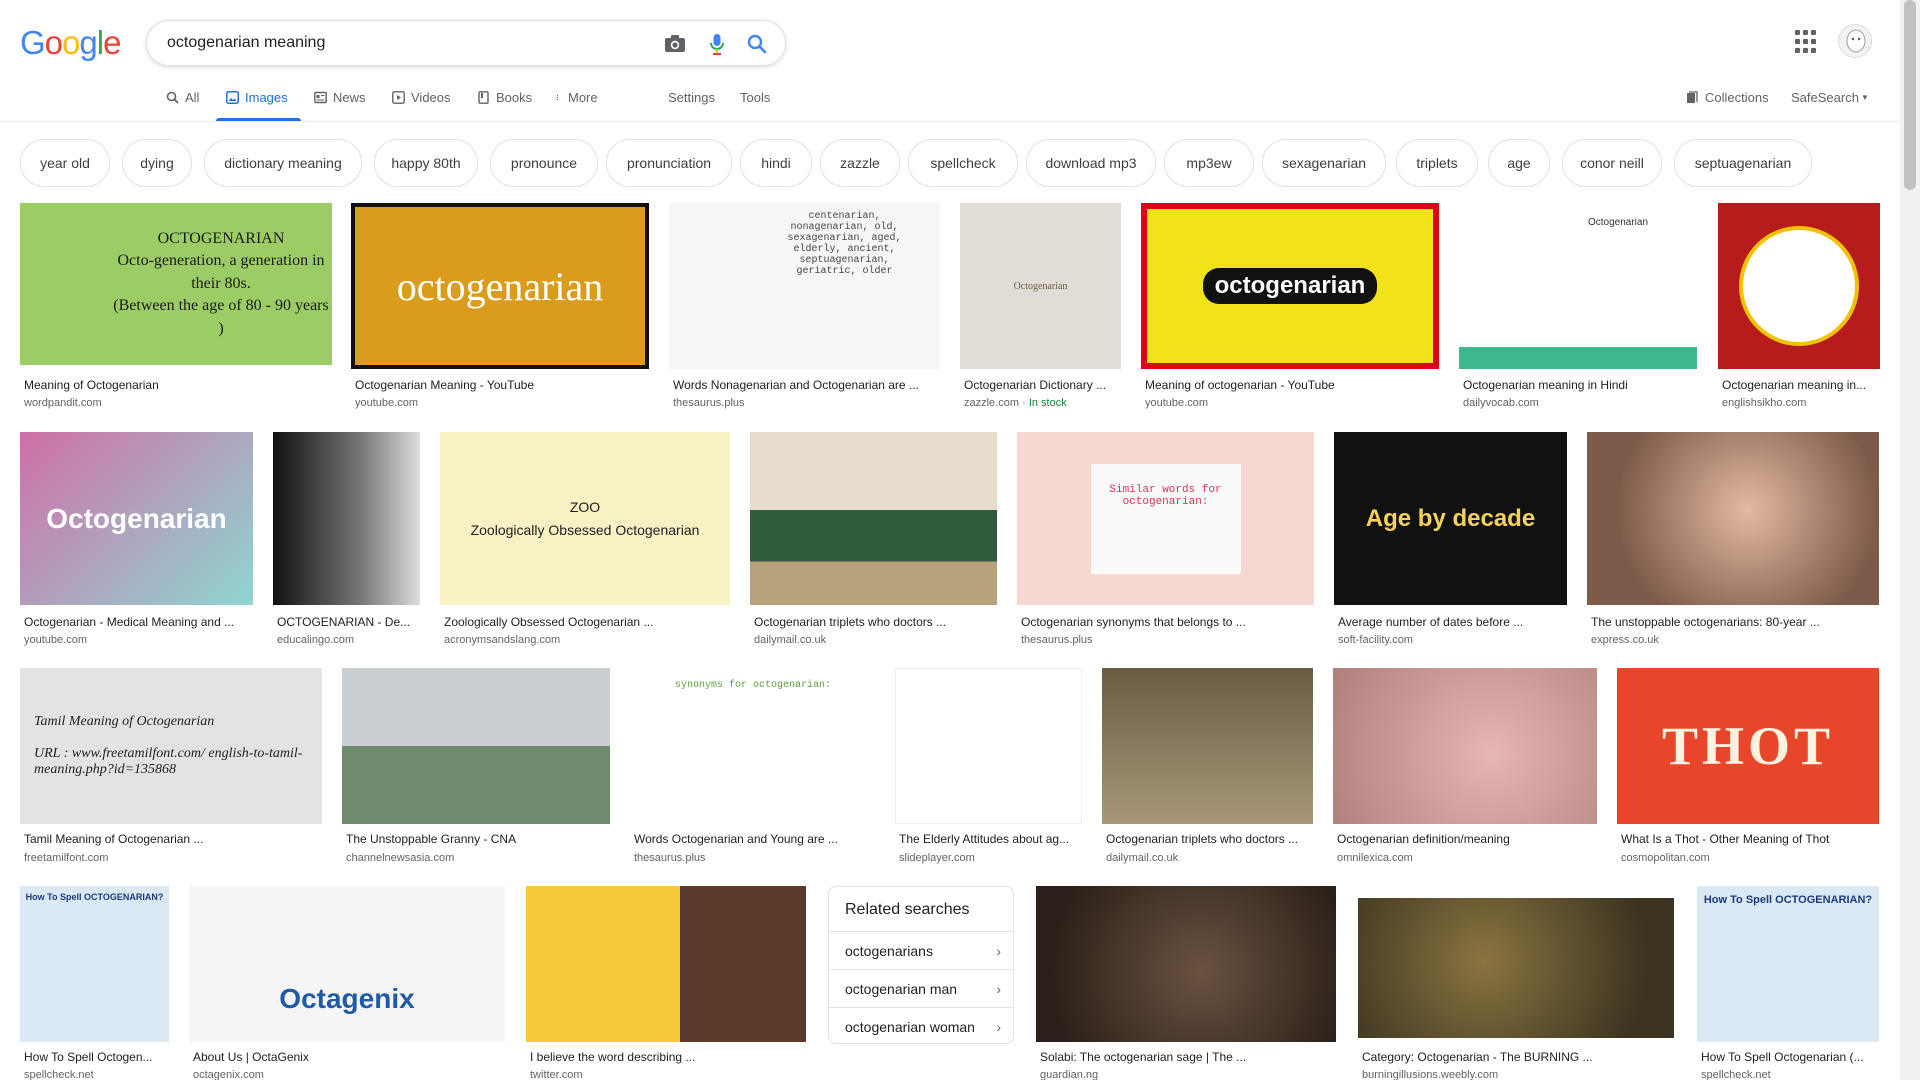 The height and width of the screenshot is (1080, 1920). Describe the element at coordinates (1910, 95) in the screenshot. I see `scrollbar-thumb` at that location.